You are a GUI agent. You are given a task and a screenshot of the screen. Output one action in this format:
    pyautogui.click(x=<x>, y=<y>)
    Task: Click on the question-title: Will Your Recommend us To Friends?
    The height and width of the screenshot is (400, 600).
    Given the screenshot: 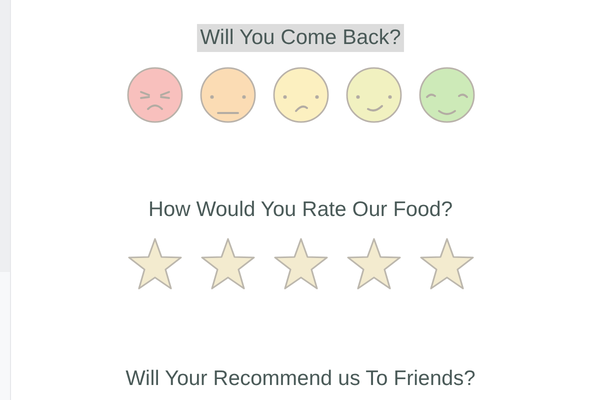 What is the action you would take?
    pyautogui.click(x=300, y=379)
    